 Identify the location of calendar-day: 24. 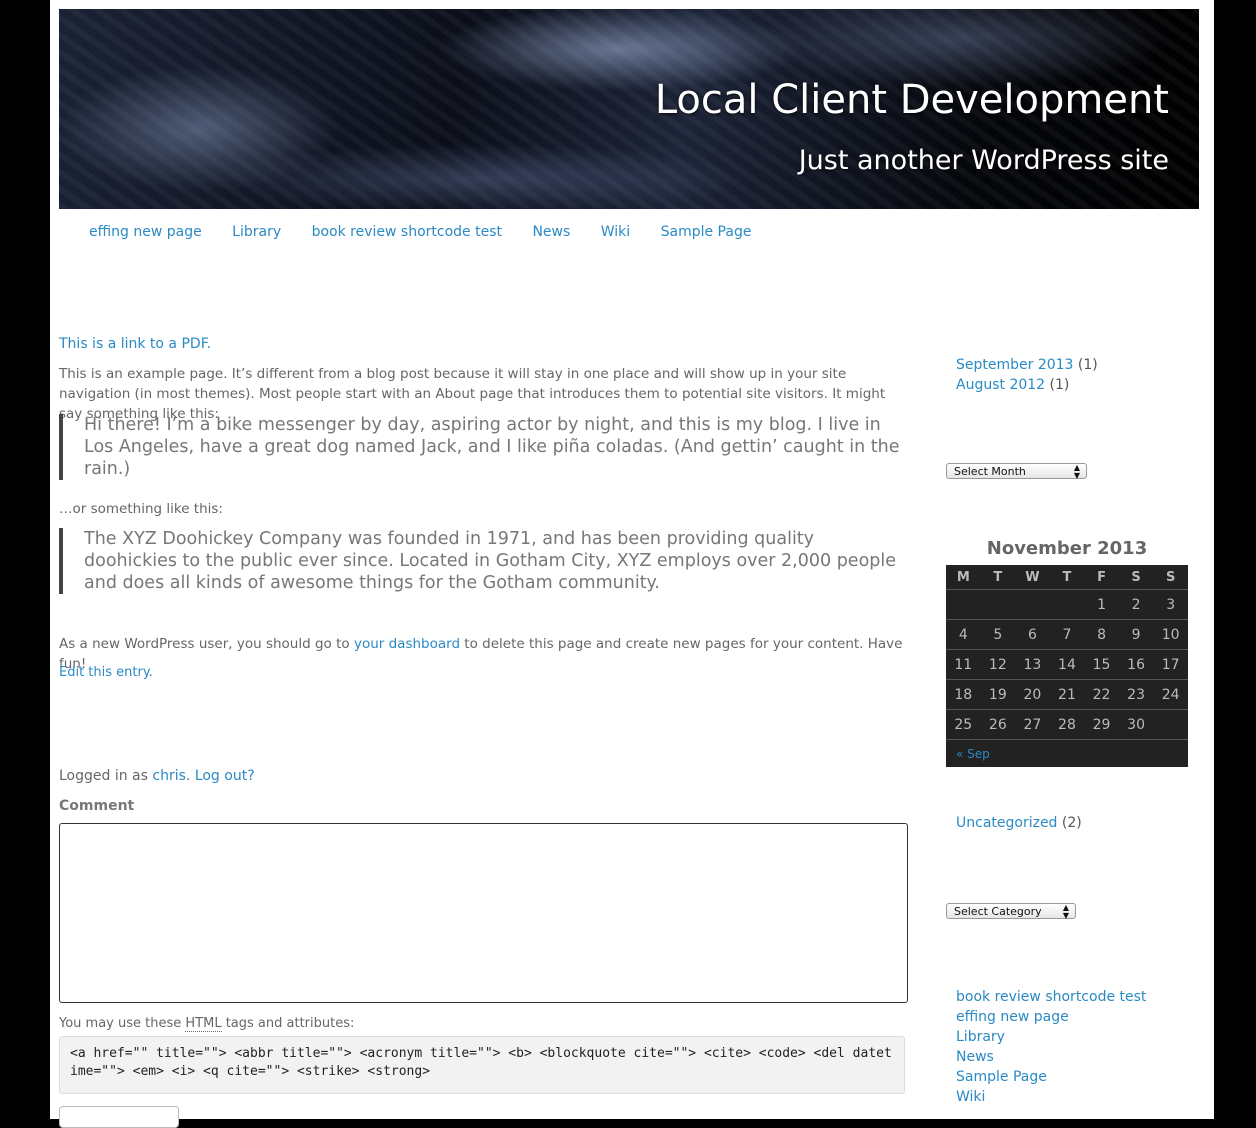
(1170, 694).